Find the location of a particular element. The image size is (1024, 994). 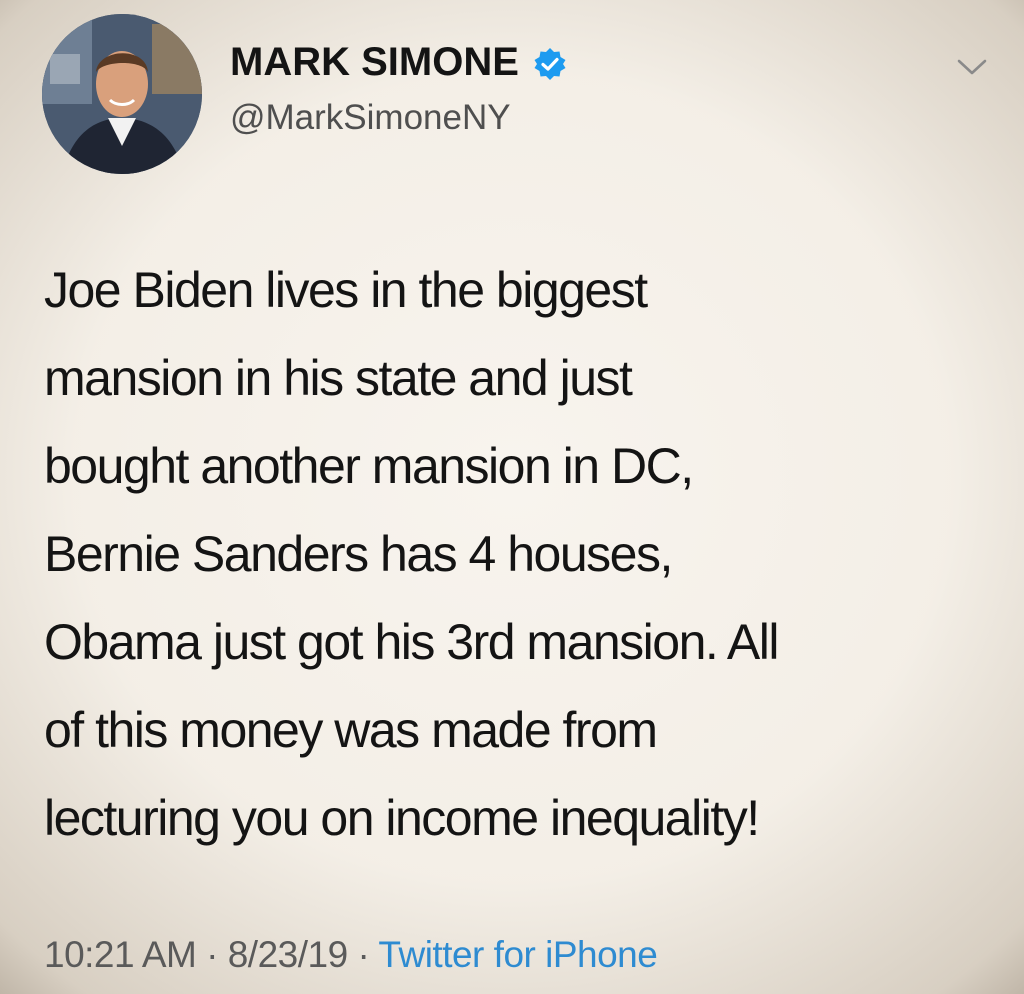

tweet-source: Twitter for iPhone is located at coordinates (517, 954).